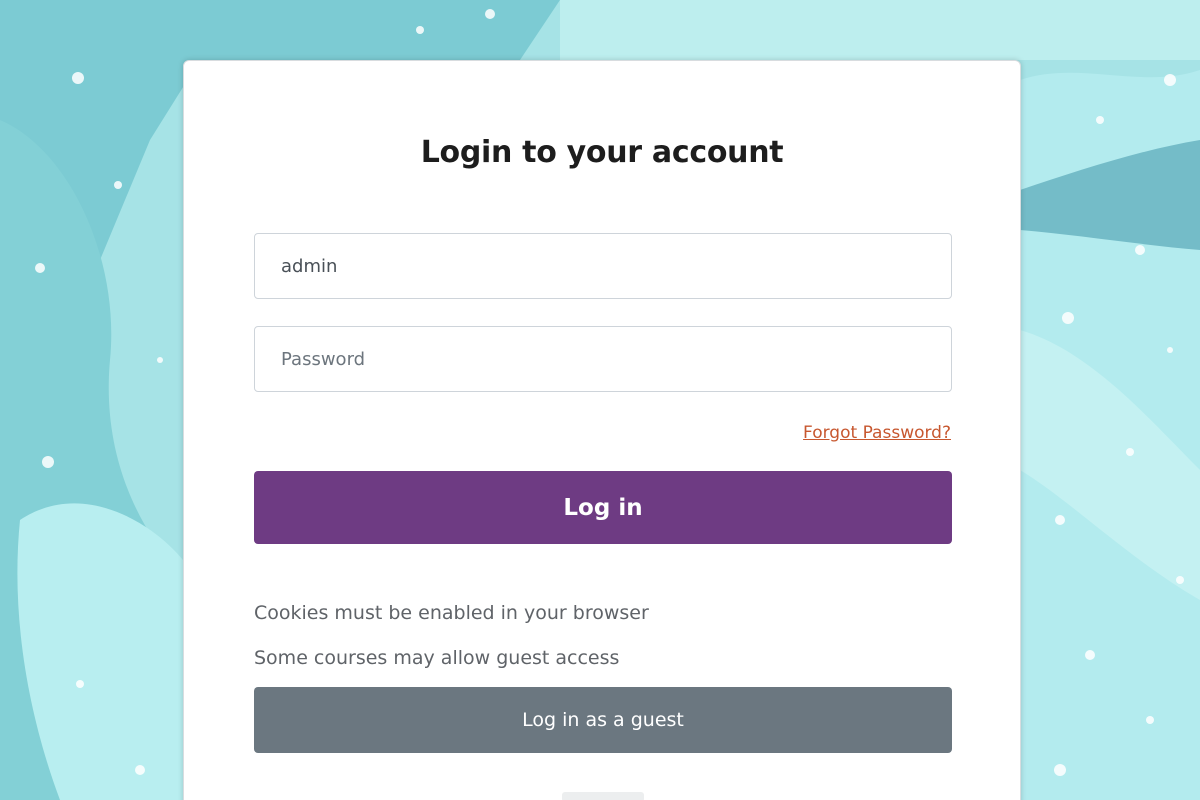  Describe the element at coordinates (603, 796) in the screenshot. I see `bottom-element` at that location.